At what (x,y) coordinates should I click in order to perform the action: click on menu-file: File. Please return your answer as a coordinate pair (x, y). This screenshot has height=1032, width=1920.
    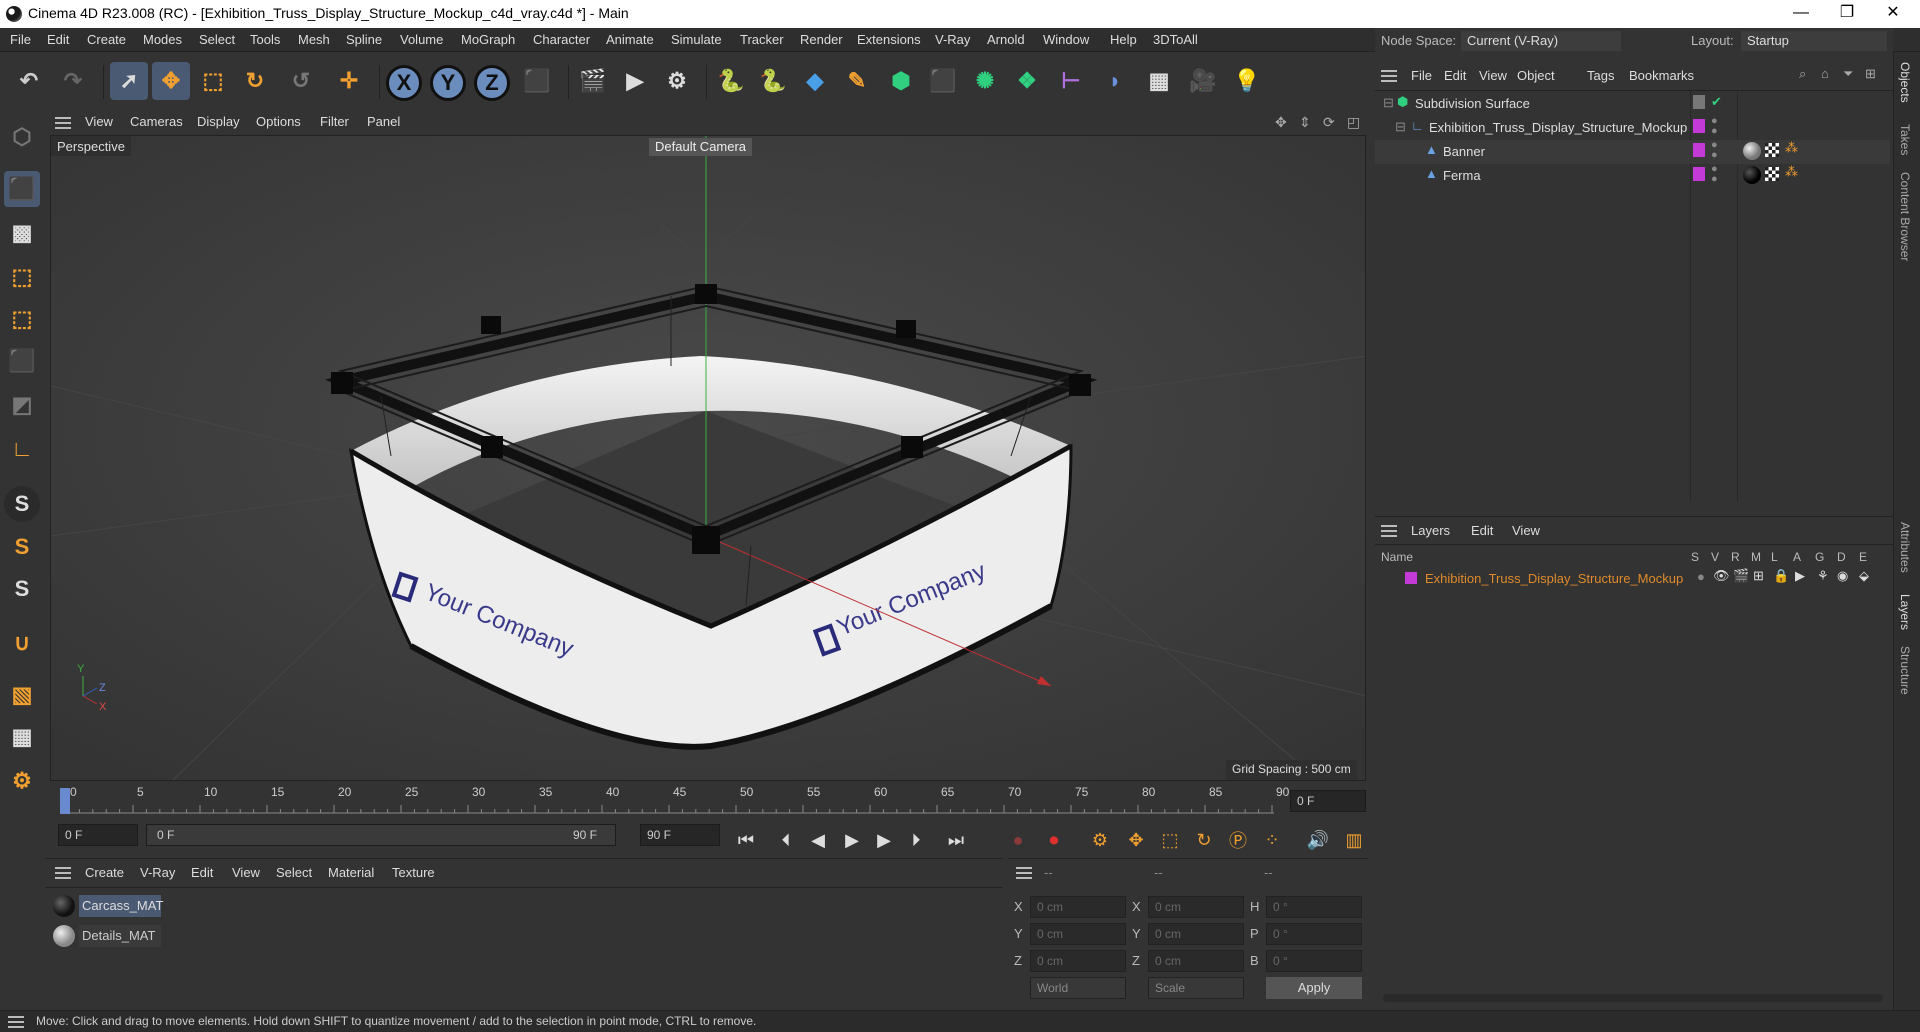
    Looking at the image, I should click on (20, 39).